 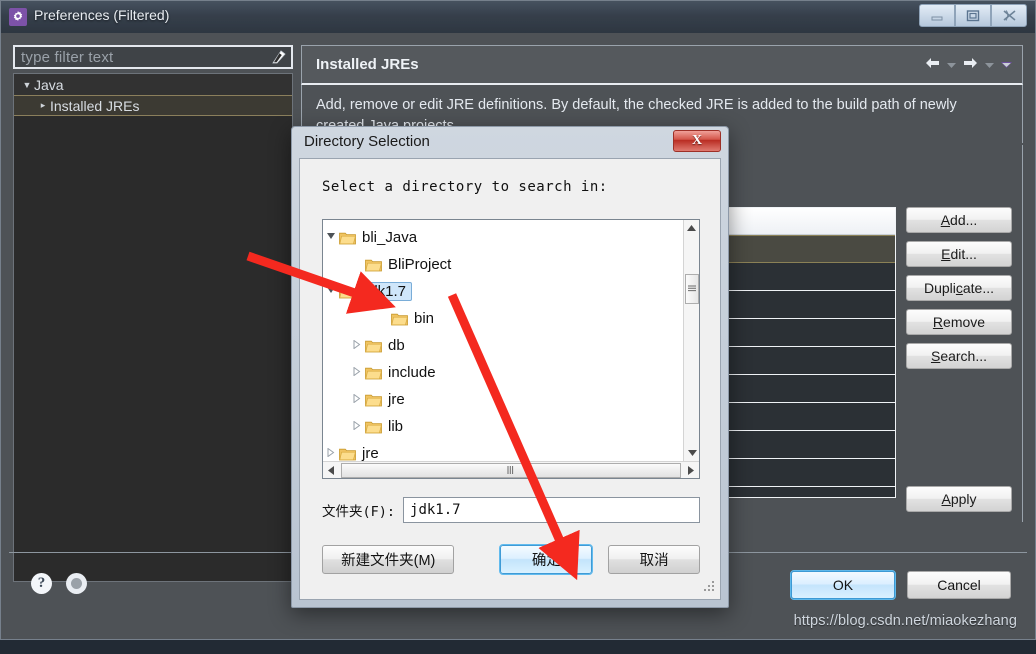 I want to click on back-dropdown-icon, so click(x=951, y=65).